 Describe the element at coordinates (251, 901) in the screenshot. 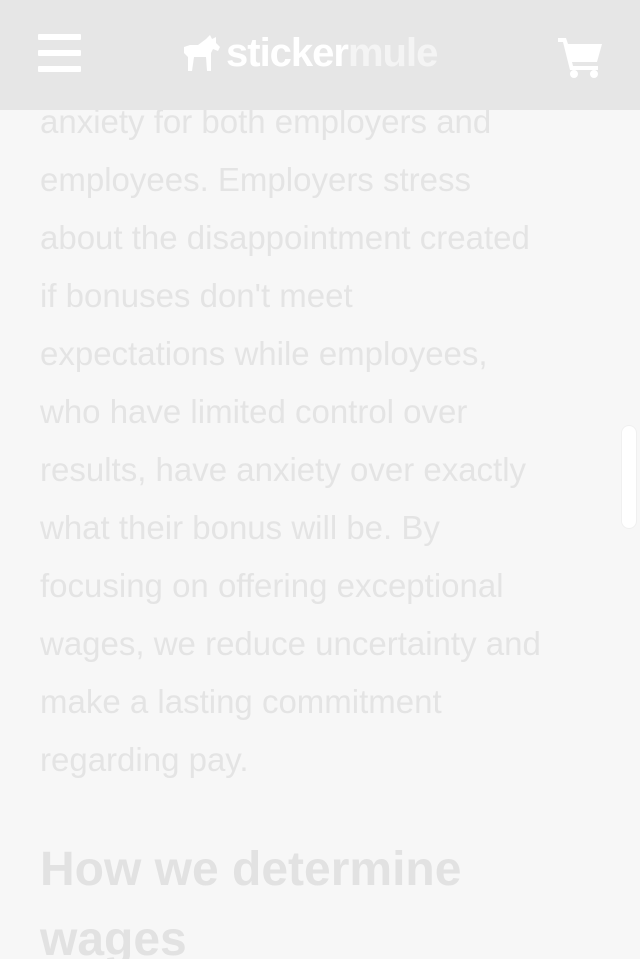

I see `section-heading: How we determine wages` at that location.